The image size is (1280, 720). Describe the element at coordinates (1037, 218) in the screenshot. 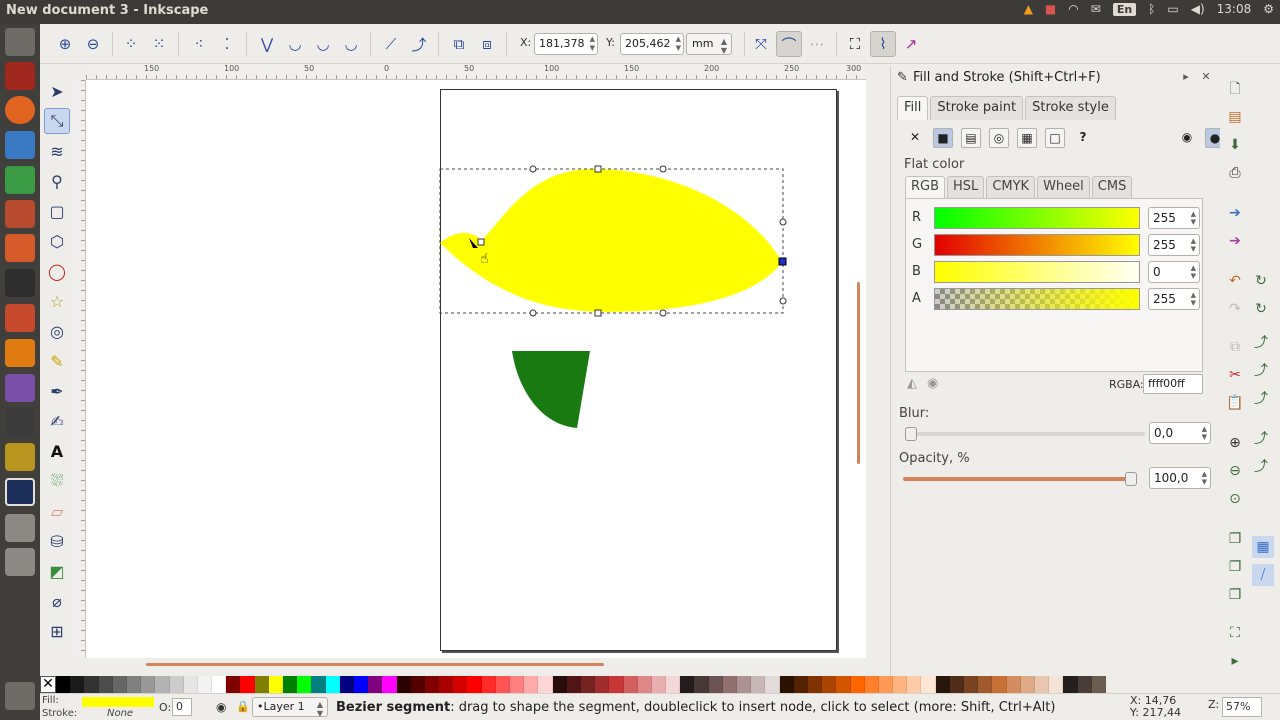

I see `red-slider` at that location.